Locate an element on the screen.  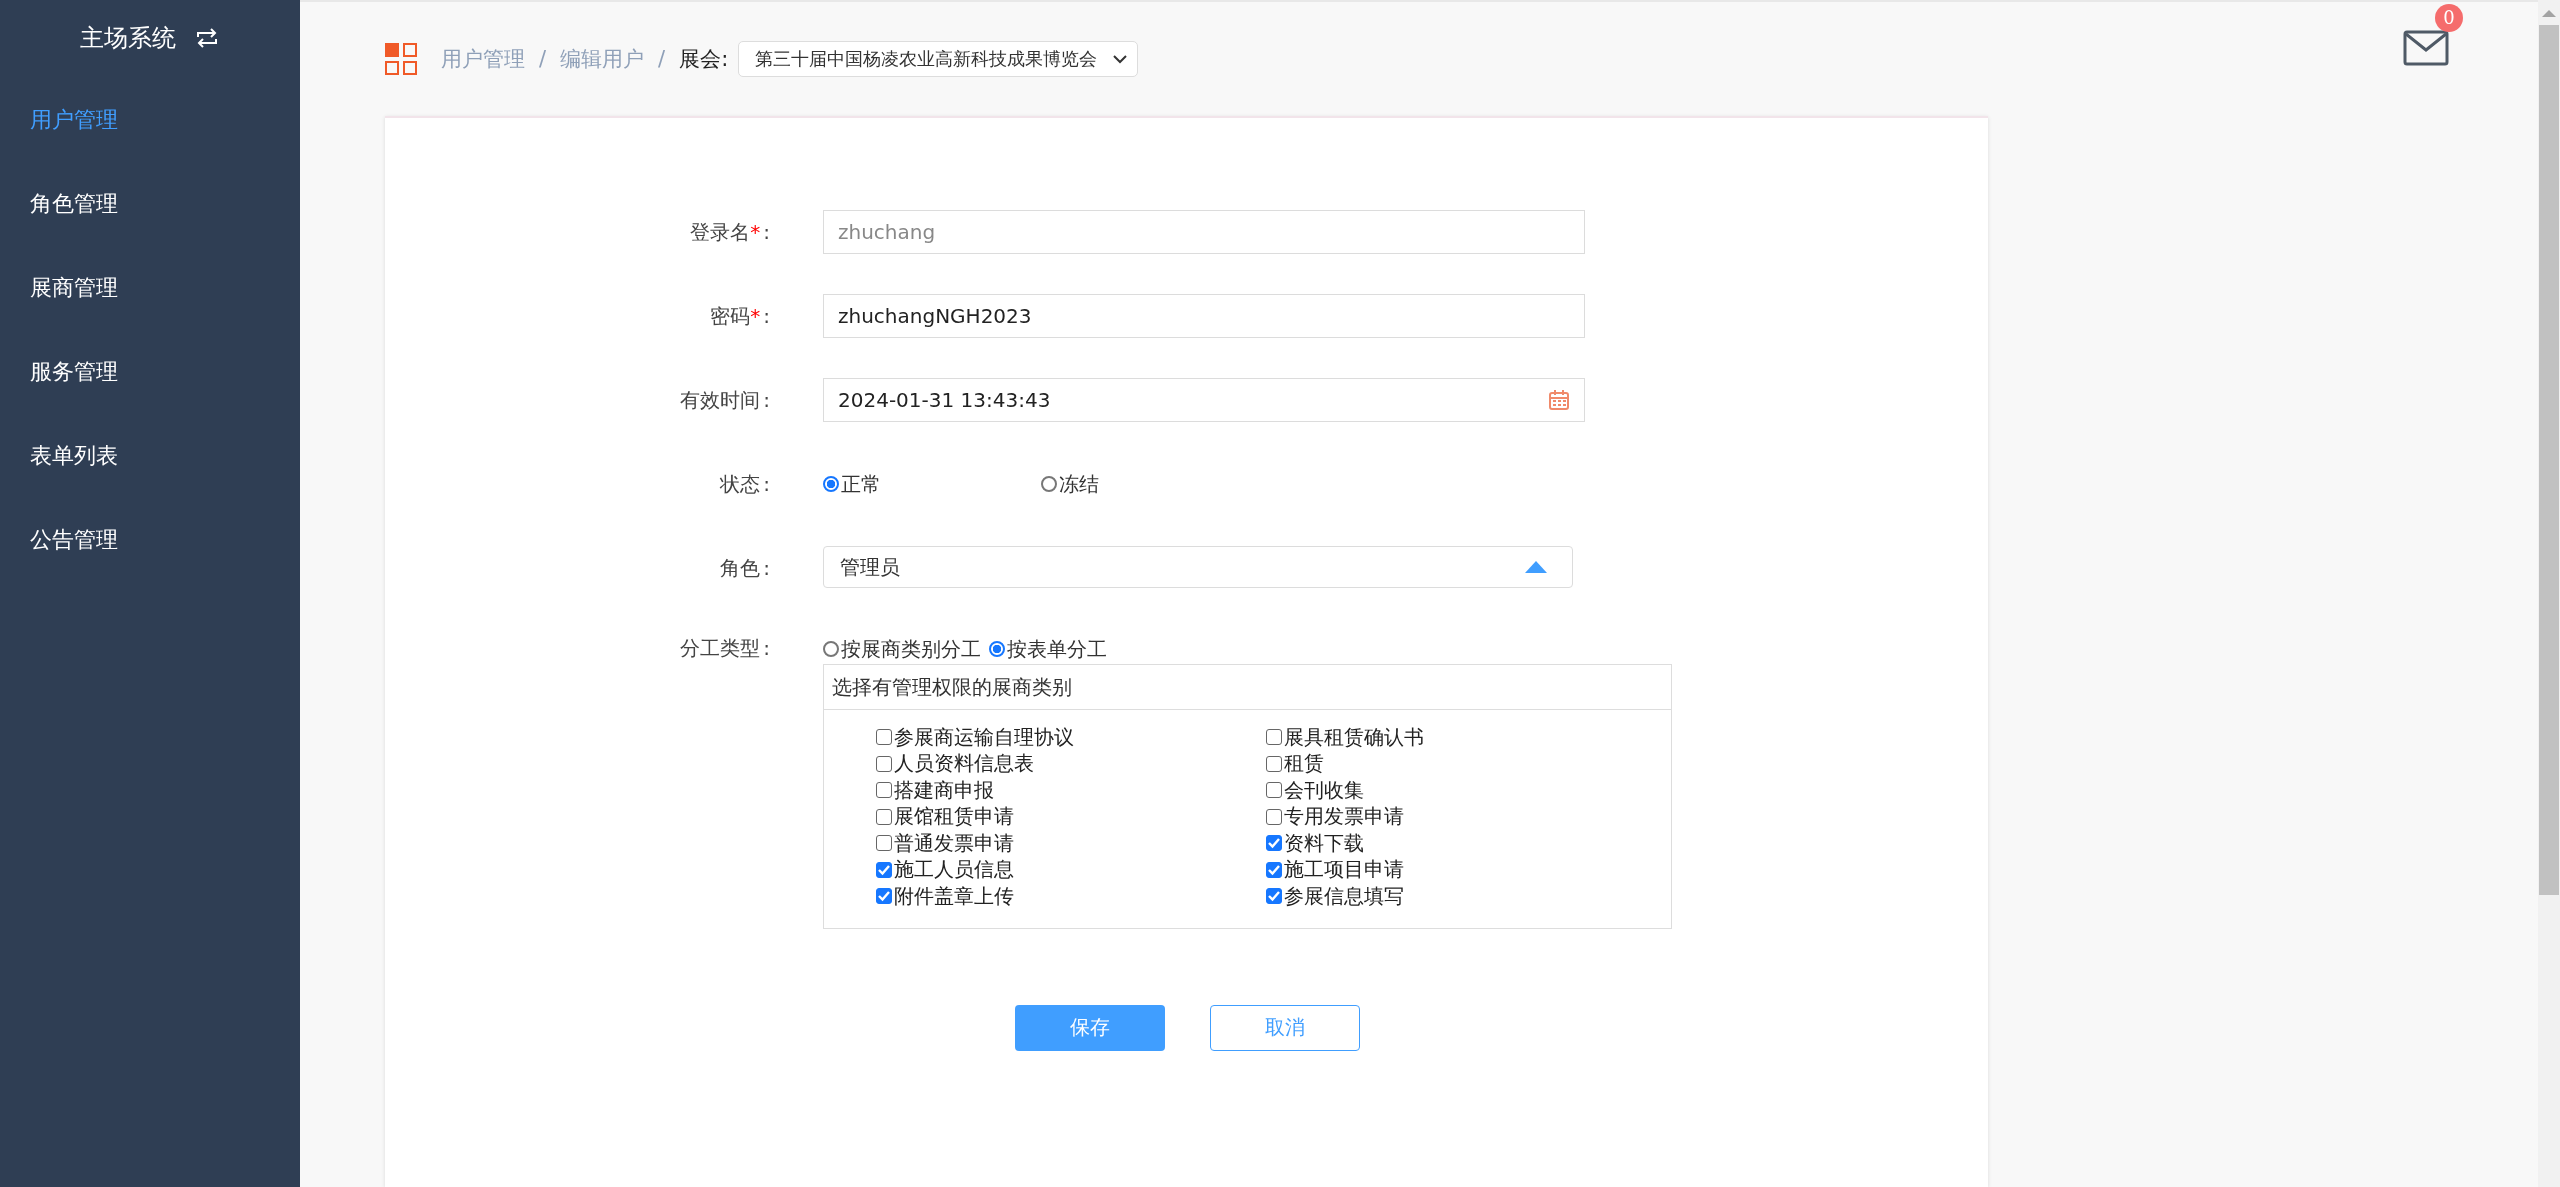
sidebar-item: 角色管理 is located at coordinates (150, 224).